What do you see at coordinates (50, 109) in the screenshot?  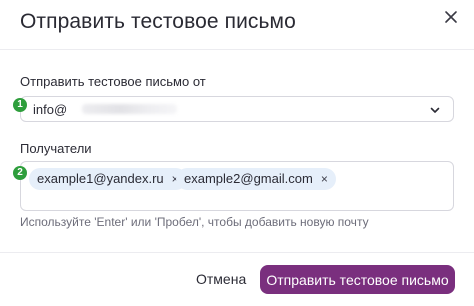 I see `sender-value: info@` at bounding box center [50, 109].